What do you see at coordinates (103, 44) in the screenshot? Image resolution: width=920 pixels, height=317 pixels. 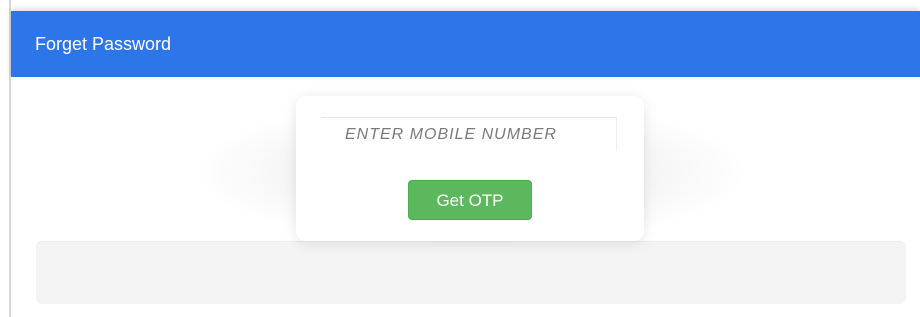 I see `page-title: Forget Password` at bounding box center [103, 44].